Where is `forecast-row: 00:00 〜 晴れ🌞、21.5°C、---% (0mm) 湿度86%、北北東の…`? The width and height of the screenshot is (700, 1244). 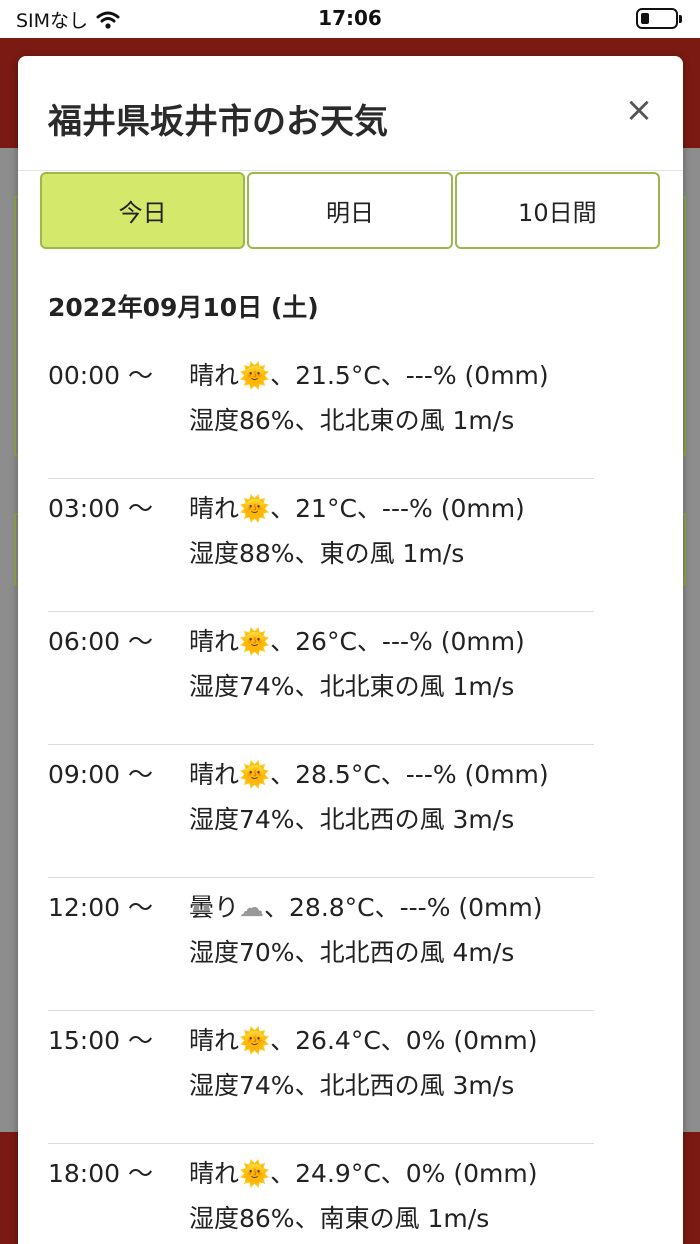 forecast-row: 00:00 〜 晴れ🌞、21.5°C、---% (0mm) 湿度86%、北北東の… is located at coordinates (321, 412).